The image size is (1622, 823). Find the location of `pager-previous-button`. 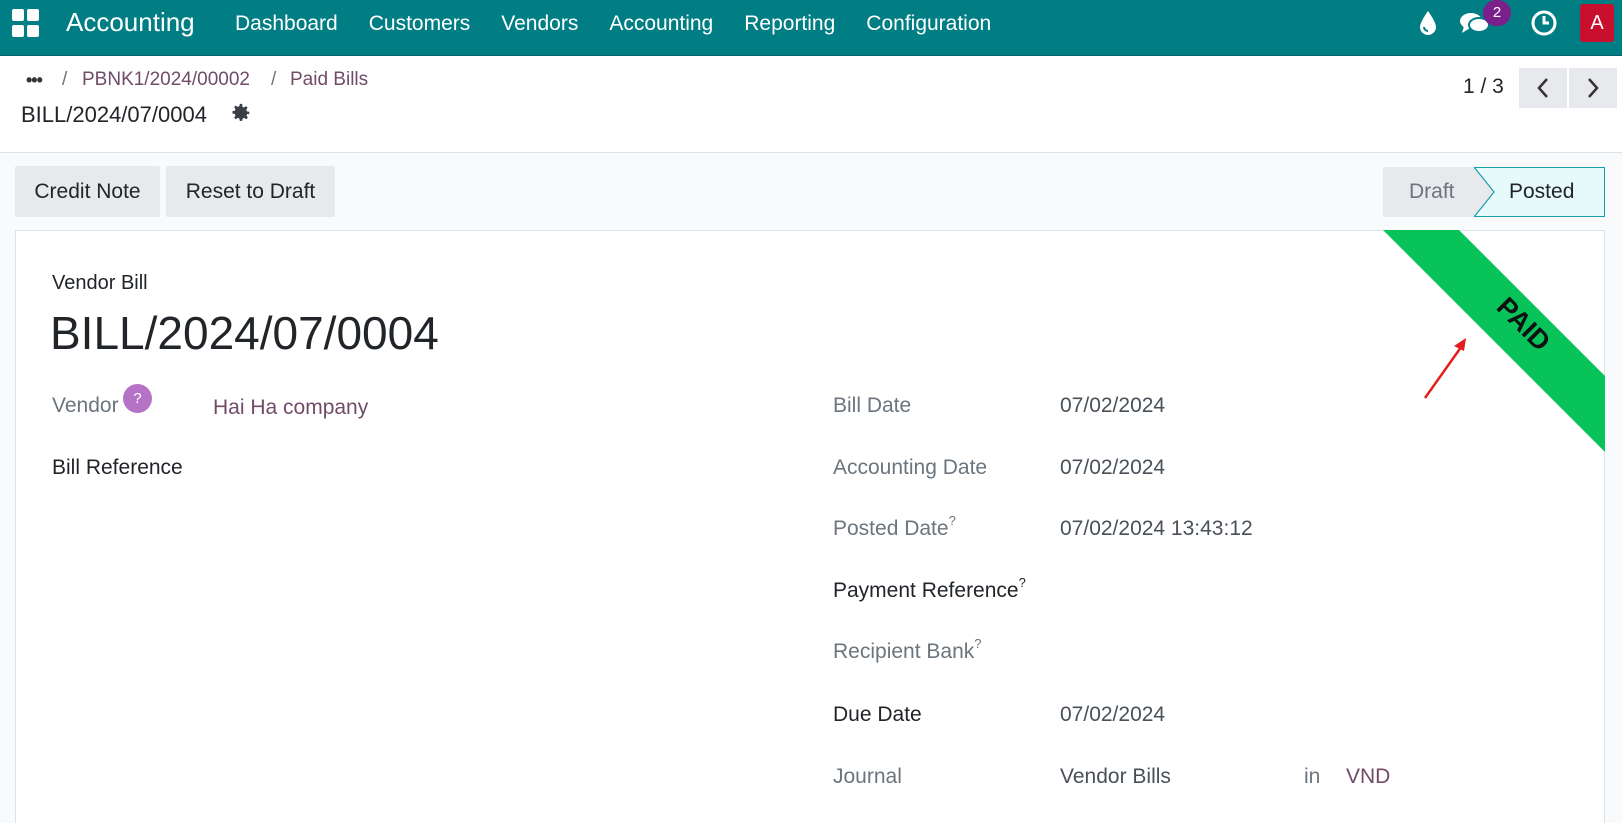

pager-previous-button is located at coordinates (1543, 88).